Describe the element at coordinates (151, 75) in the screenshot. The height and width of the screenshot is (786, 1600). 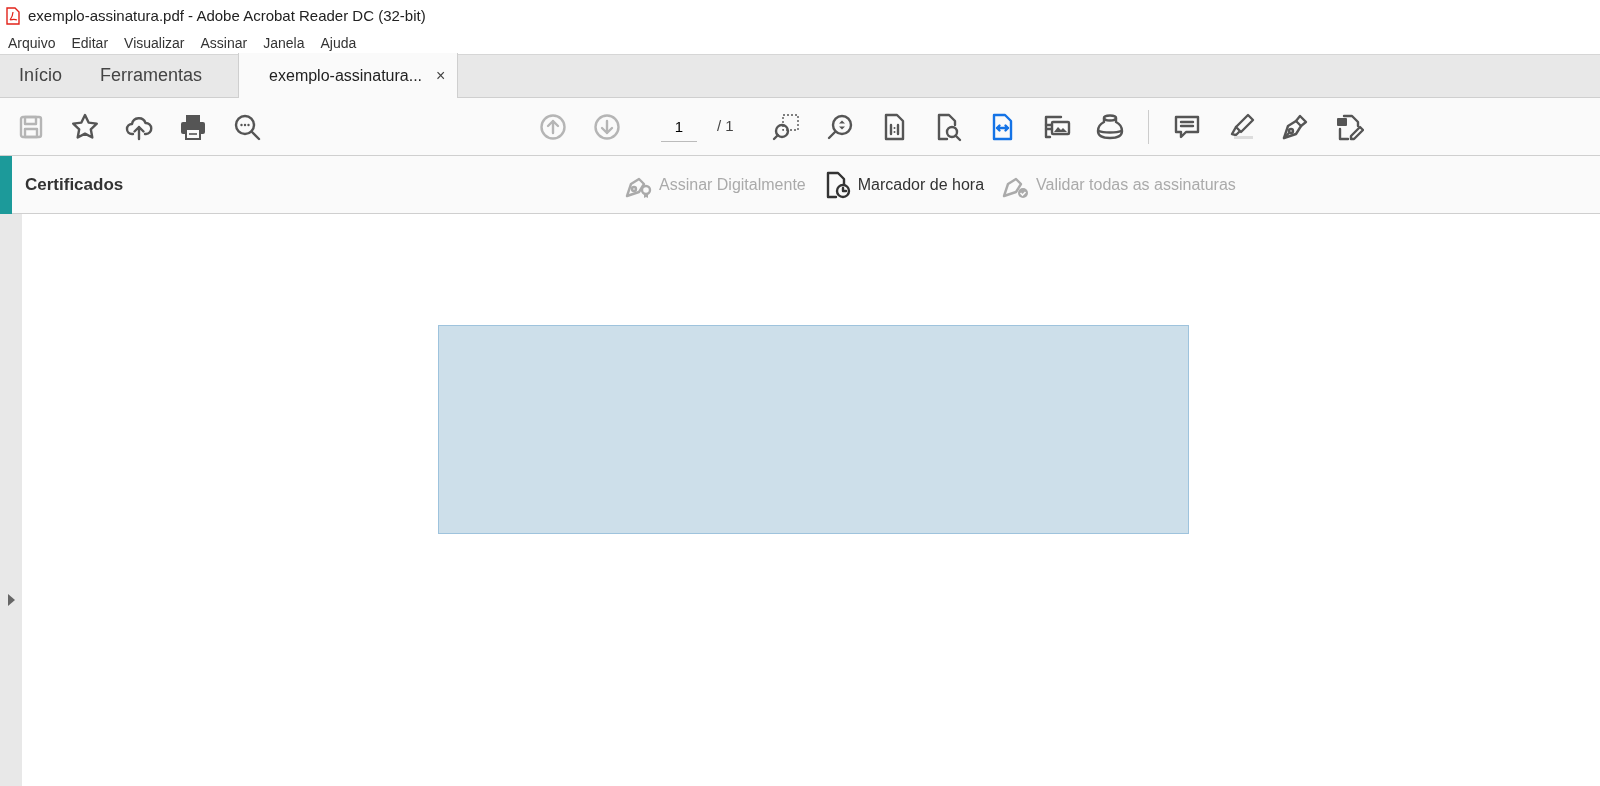
I see `tab: Ferramentas` at that location.